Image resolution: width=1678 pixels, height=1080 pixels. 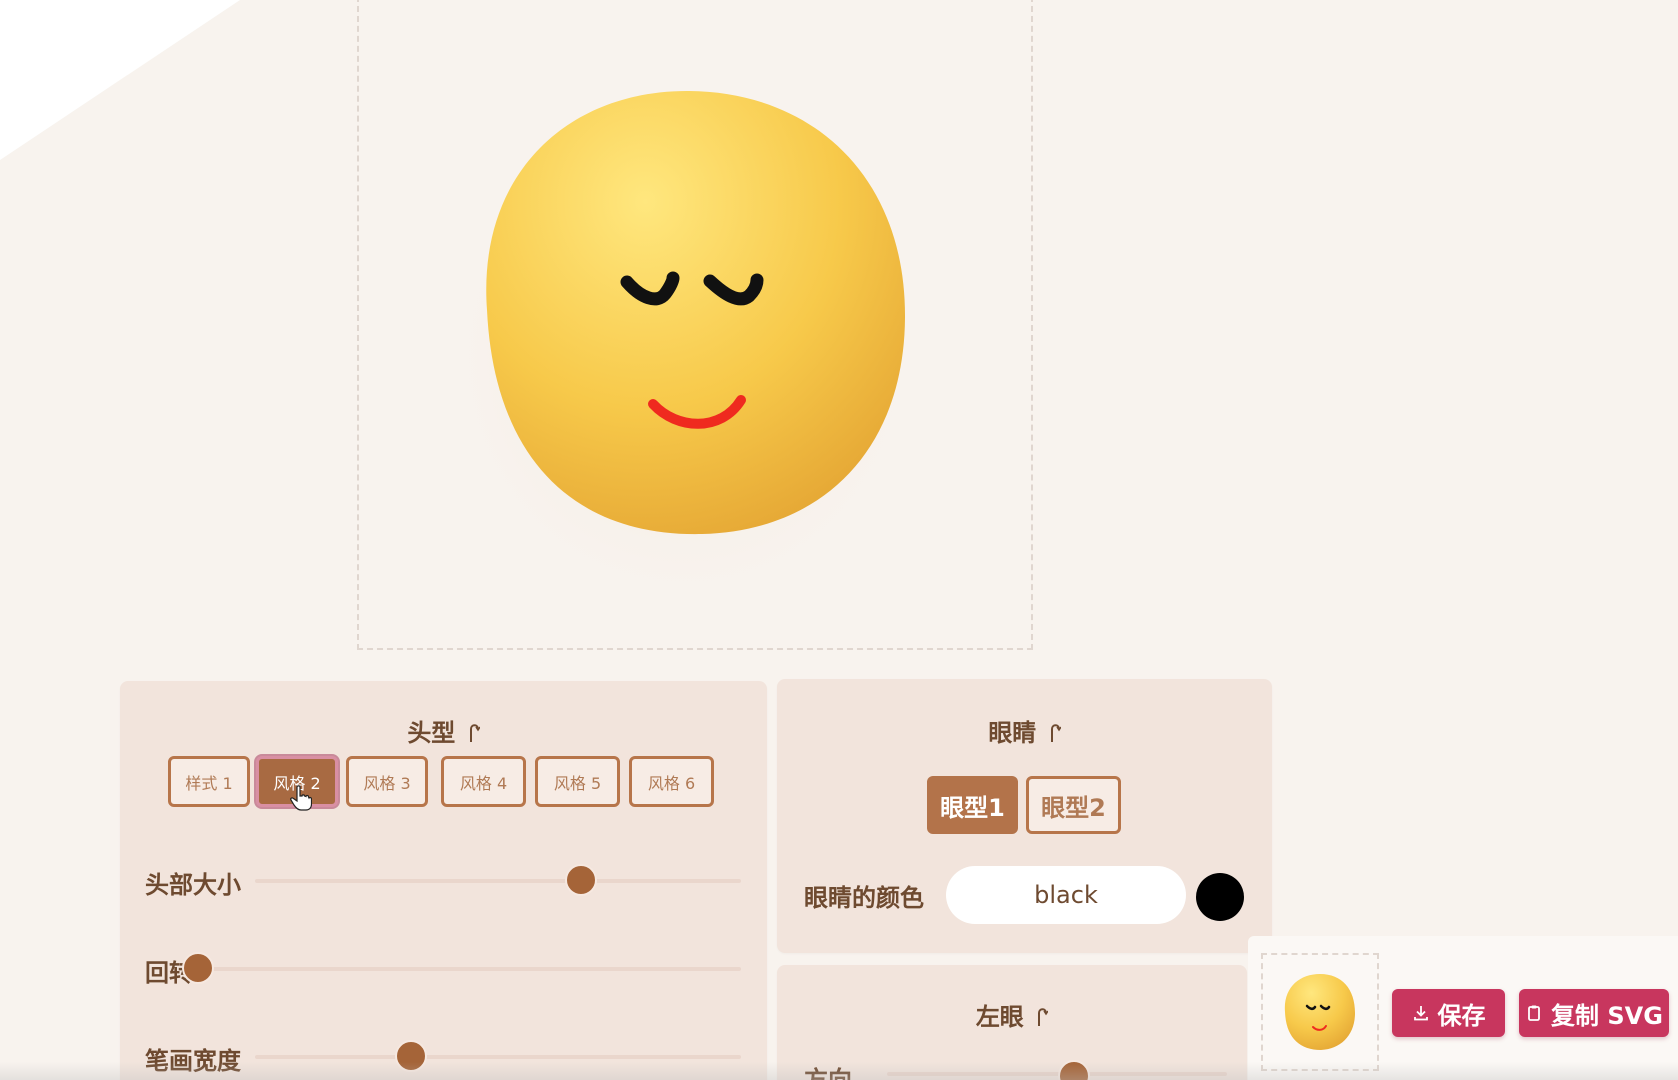 I want to click on rotate-slider-track, so click(x=469, y=969).